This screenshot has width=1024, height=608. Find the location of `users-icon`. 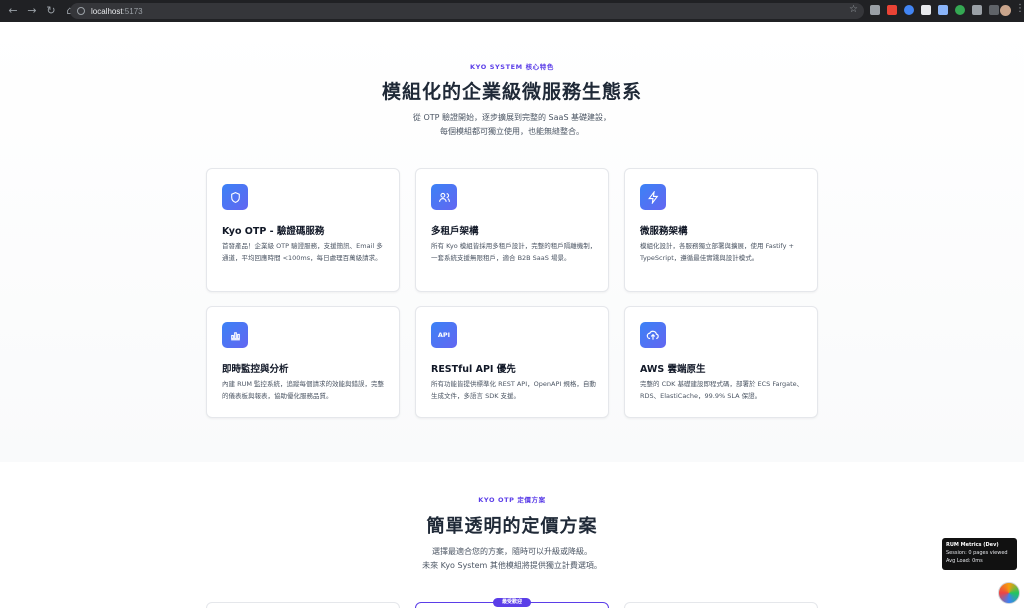

users-icon is located at coordinates (444, 197).